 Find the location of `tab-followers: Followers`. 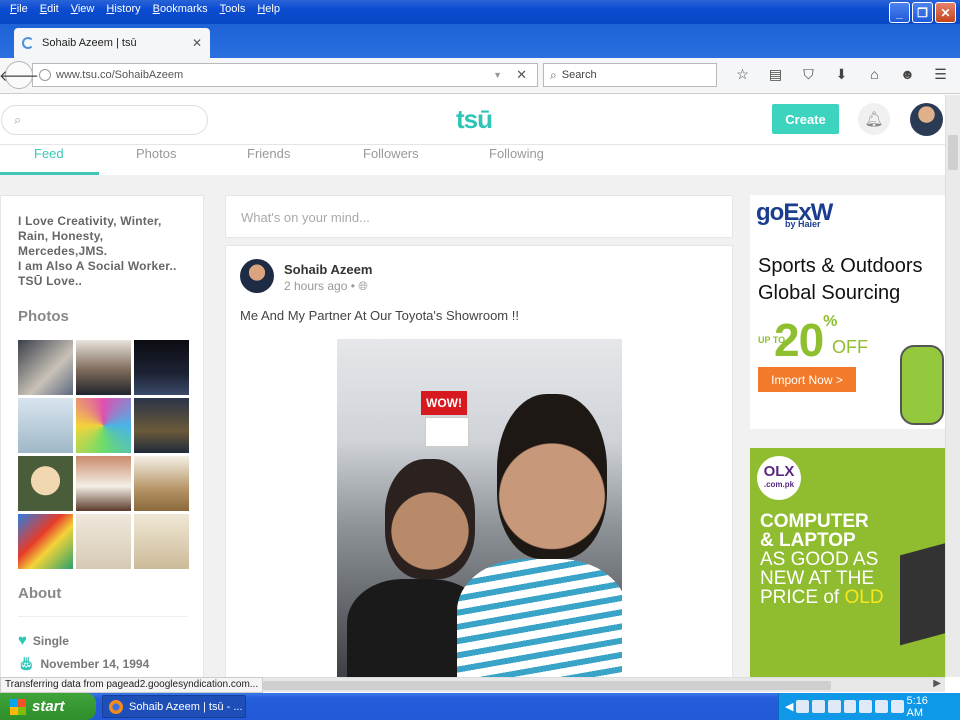

tab-followers: Followers is located at coordinates (391, 153).